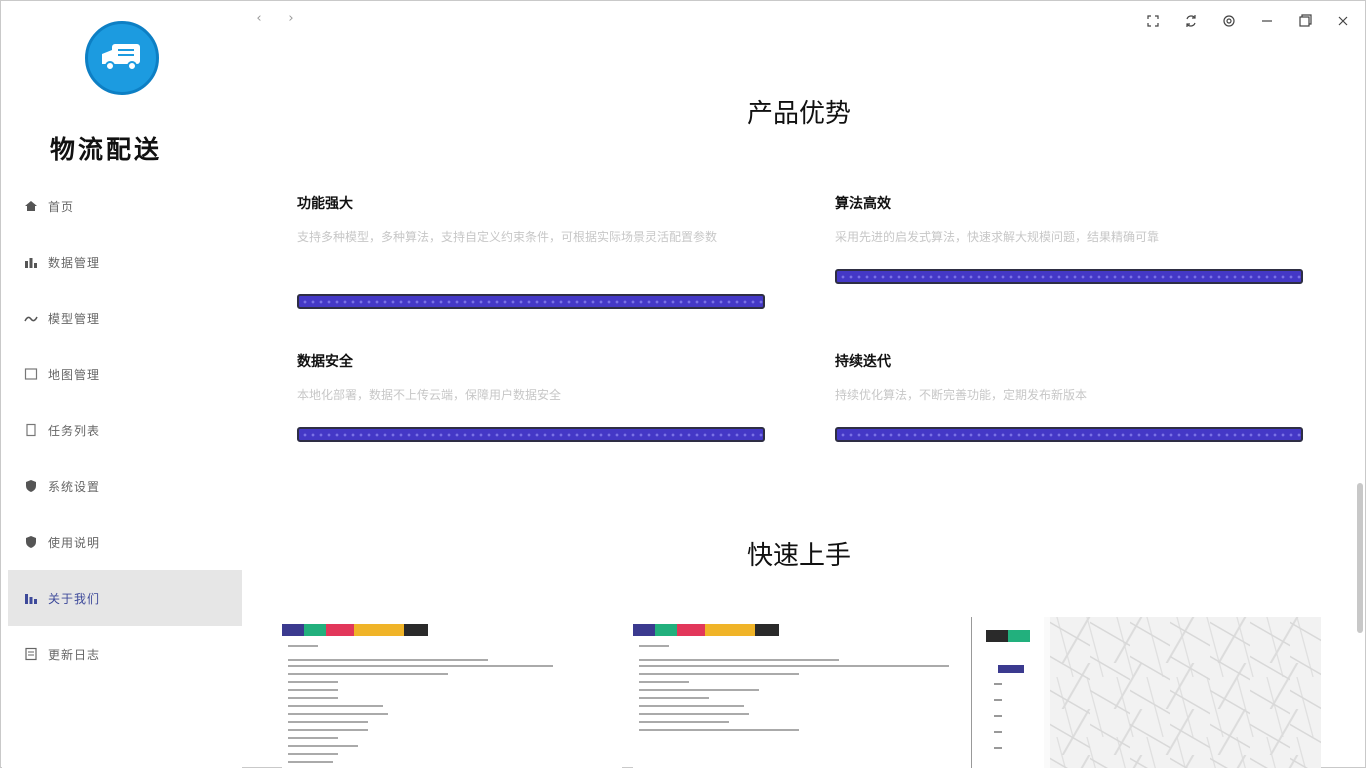 Image resolution: width=1366 pixels, height=768 pixels. Describe the element at coordinates (961, 395) in the screenshot. I see `feature-desc: 持续优化算法，不断完善功能，定期发布新版本` at that location.